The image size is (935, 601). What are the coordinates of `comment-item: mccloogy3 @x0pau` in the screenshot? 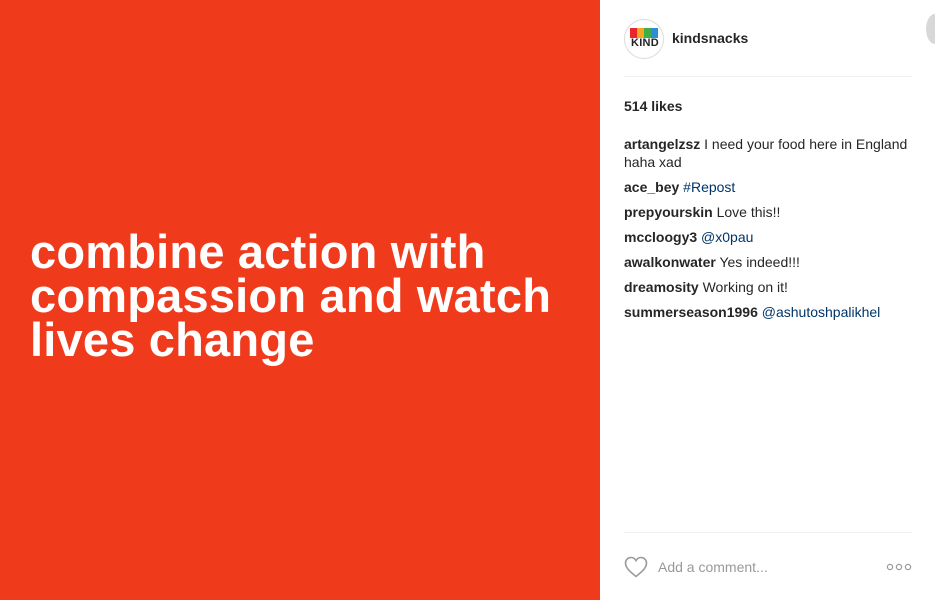 It's located at (769, 237).